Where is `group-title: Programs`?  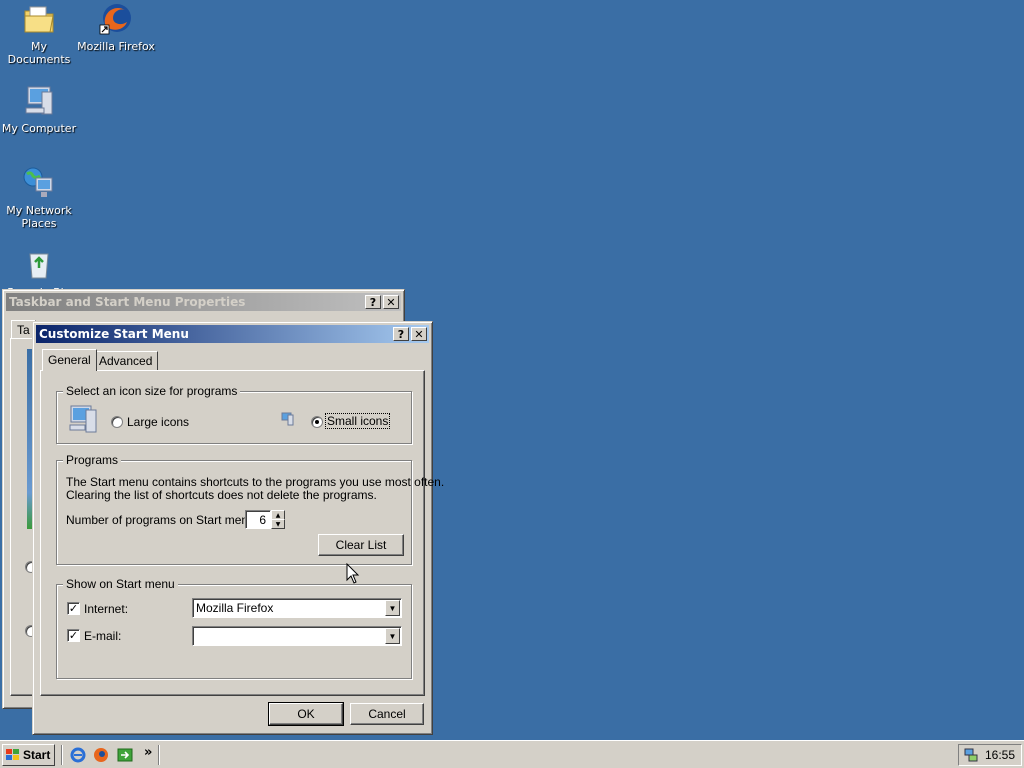
group-title: Programs is located at coordinates (92, 460).